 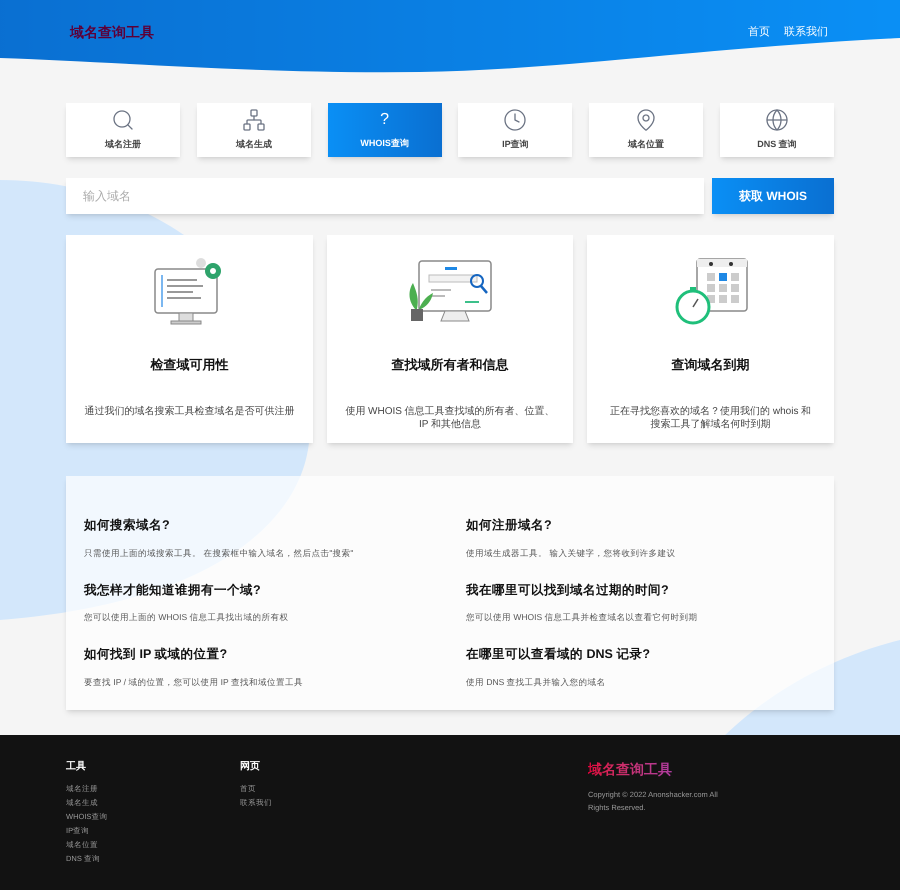 What do you see at coordinates (773, 196) in the screenshot?
I see `get-whois-button: 获取 WHOIS` at bounding box center [773, 196].